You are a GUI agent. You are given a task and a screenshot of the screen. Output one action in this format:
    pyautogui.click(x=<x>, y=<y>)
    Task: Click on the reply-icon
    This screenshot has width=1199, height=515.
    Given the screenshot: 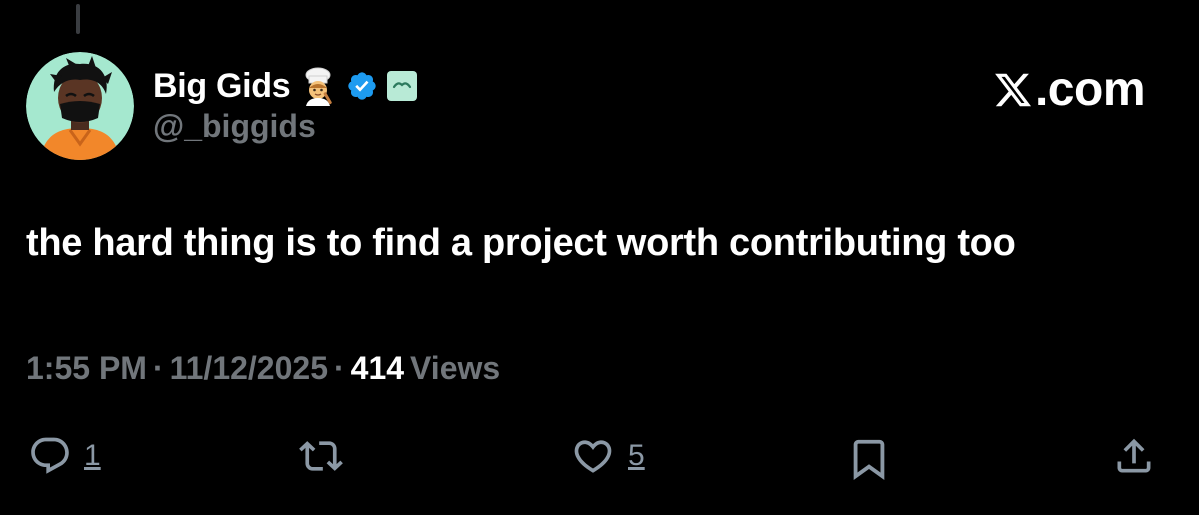 What is the action you would take?
    pyautogui.click(x=50, y=456)
    